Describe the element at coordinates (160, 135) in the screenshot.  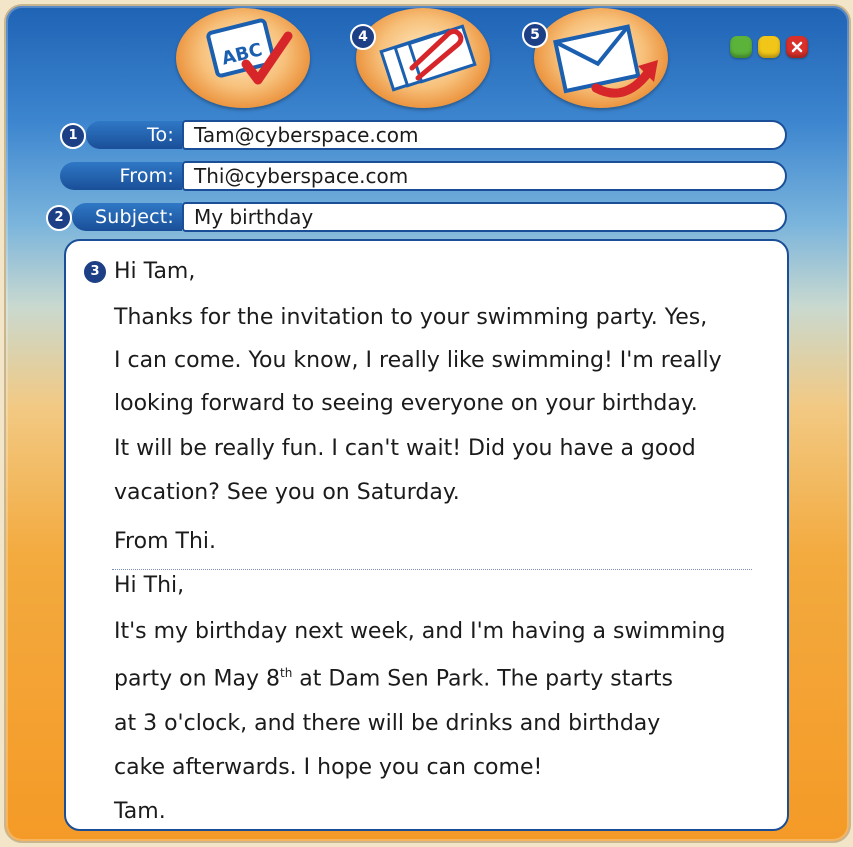
I see `to-label-text: To:` at that location.